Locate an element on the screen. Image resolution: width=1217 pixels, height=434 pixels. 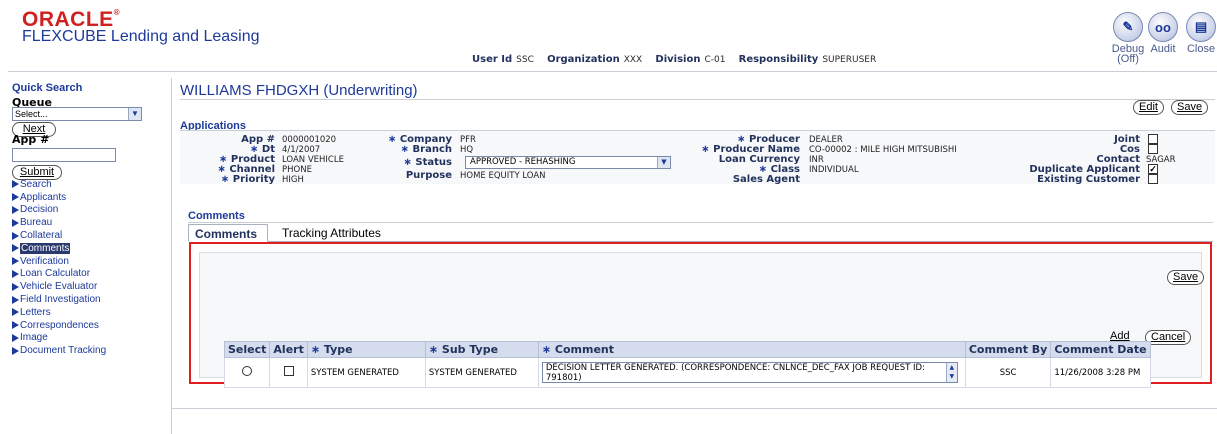
col-header-comment-by: Comment By is located at coordinates (1008, 349).